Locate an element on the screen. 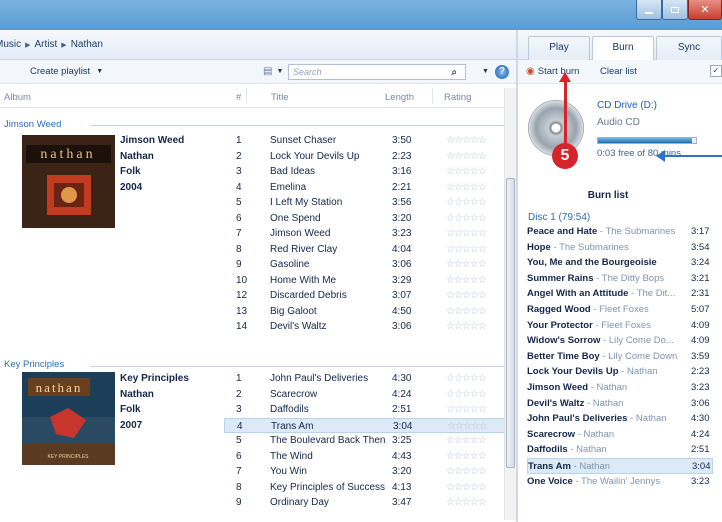 This screenshot has height=522, width=722. scrollbar-thumb is located at coordinates (510, 323).